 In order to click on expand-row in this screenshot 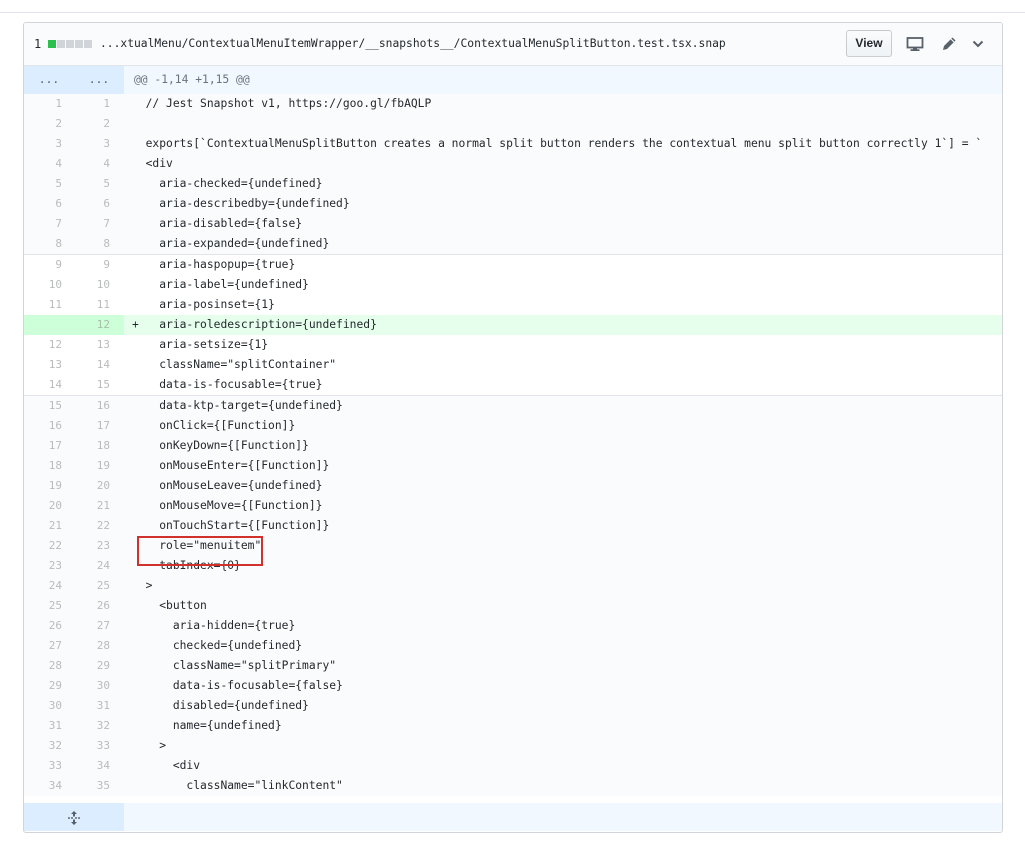, I will do `click(513, 817)`.